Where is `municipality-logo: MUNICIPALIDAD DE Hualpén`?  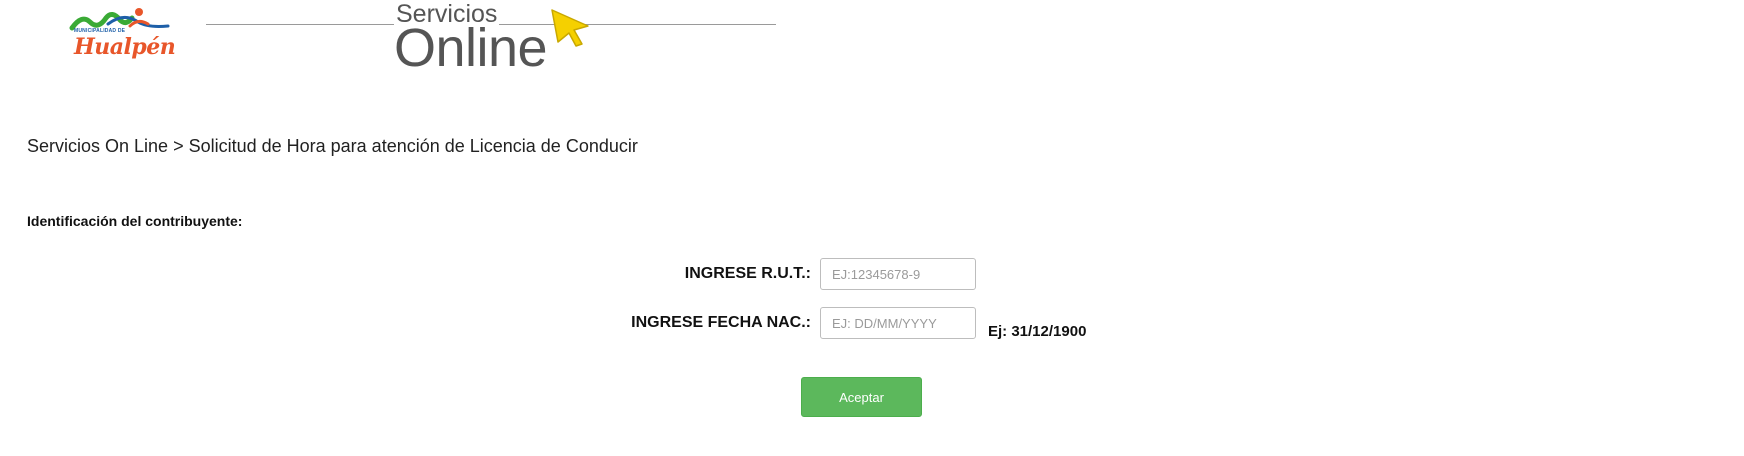
municipality-logo: MUNICIPALIDAD DE Hualpén is located at coordinates (124, 37).